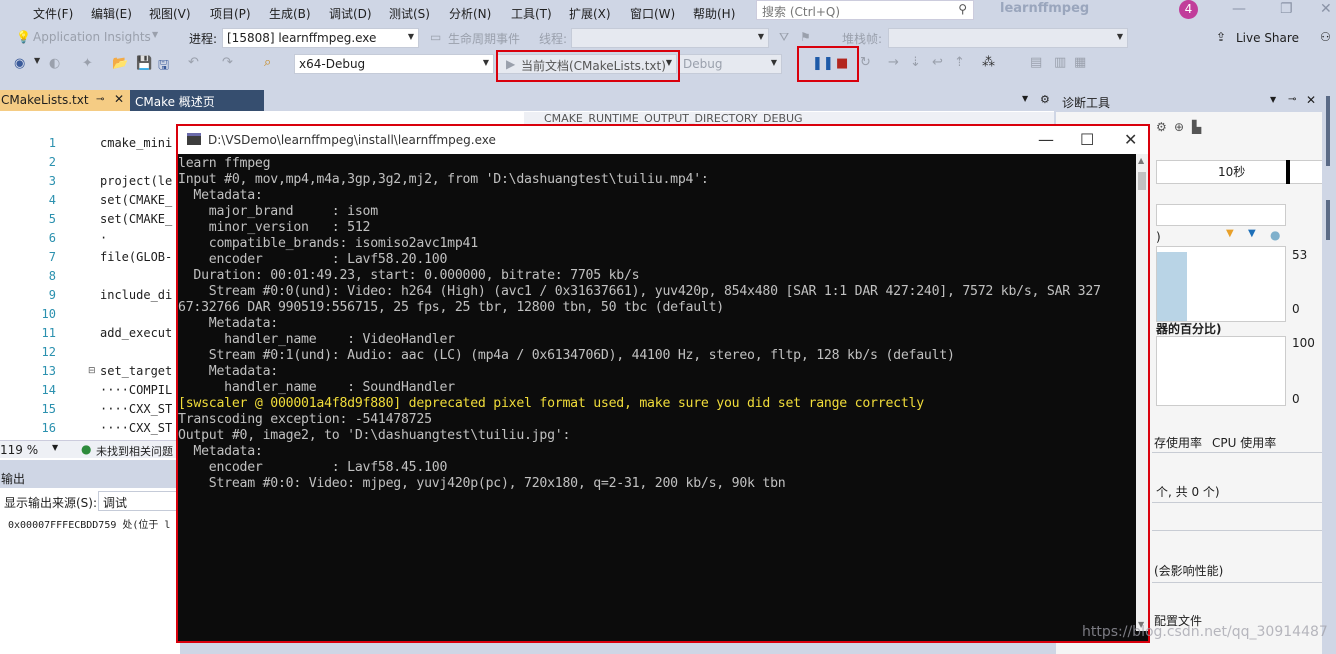 The image size is (1336, 654). I want to click on diagnostics-header: 诊断工具 ▼ ⊸ ✕, so click(1190, 101).